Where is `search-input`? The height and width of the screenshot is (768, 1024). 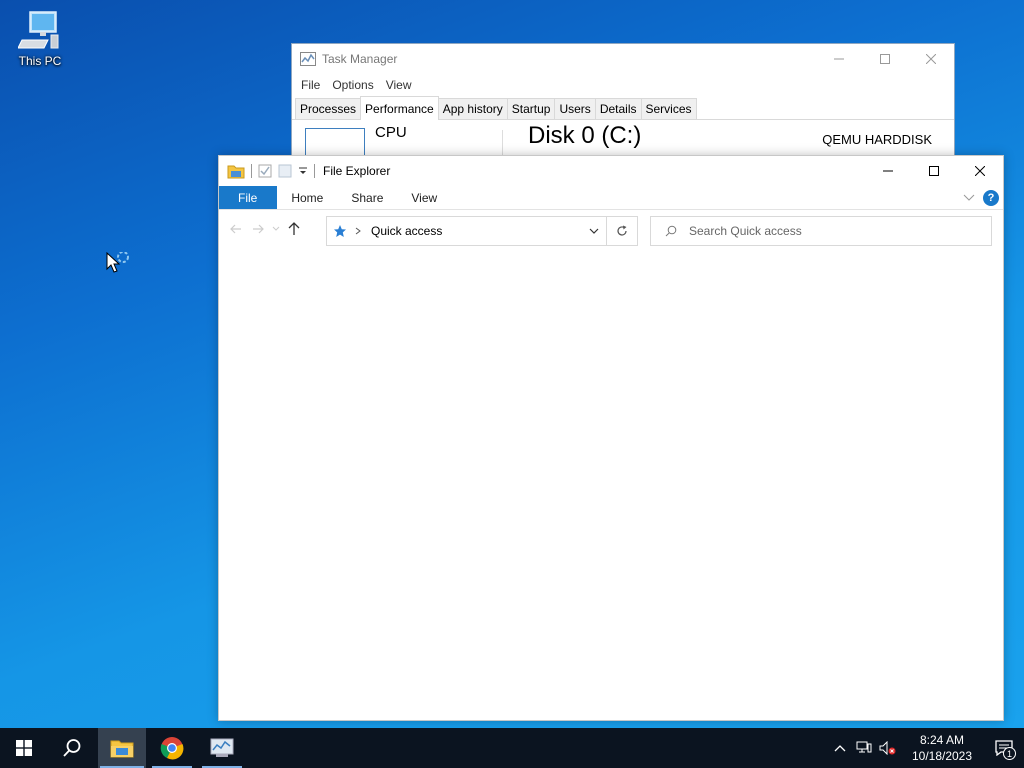
search-input is located at coordinates (834, 231).